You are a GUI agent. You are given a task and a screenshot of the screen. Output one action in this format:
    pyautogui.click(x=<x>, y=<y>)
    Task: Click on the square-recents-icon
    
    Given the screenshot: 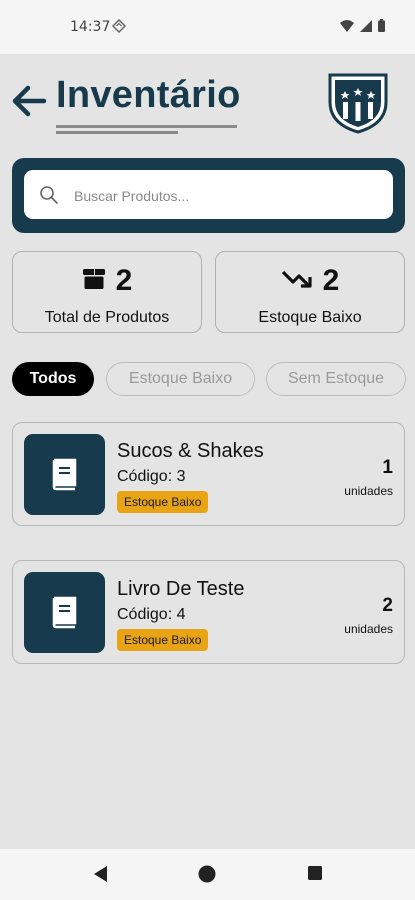 What is the action you would take?
    pyautogui.click(x=315, y=873)
    